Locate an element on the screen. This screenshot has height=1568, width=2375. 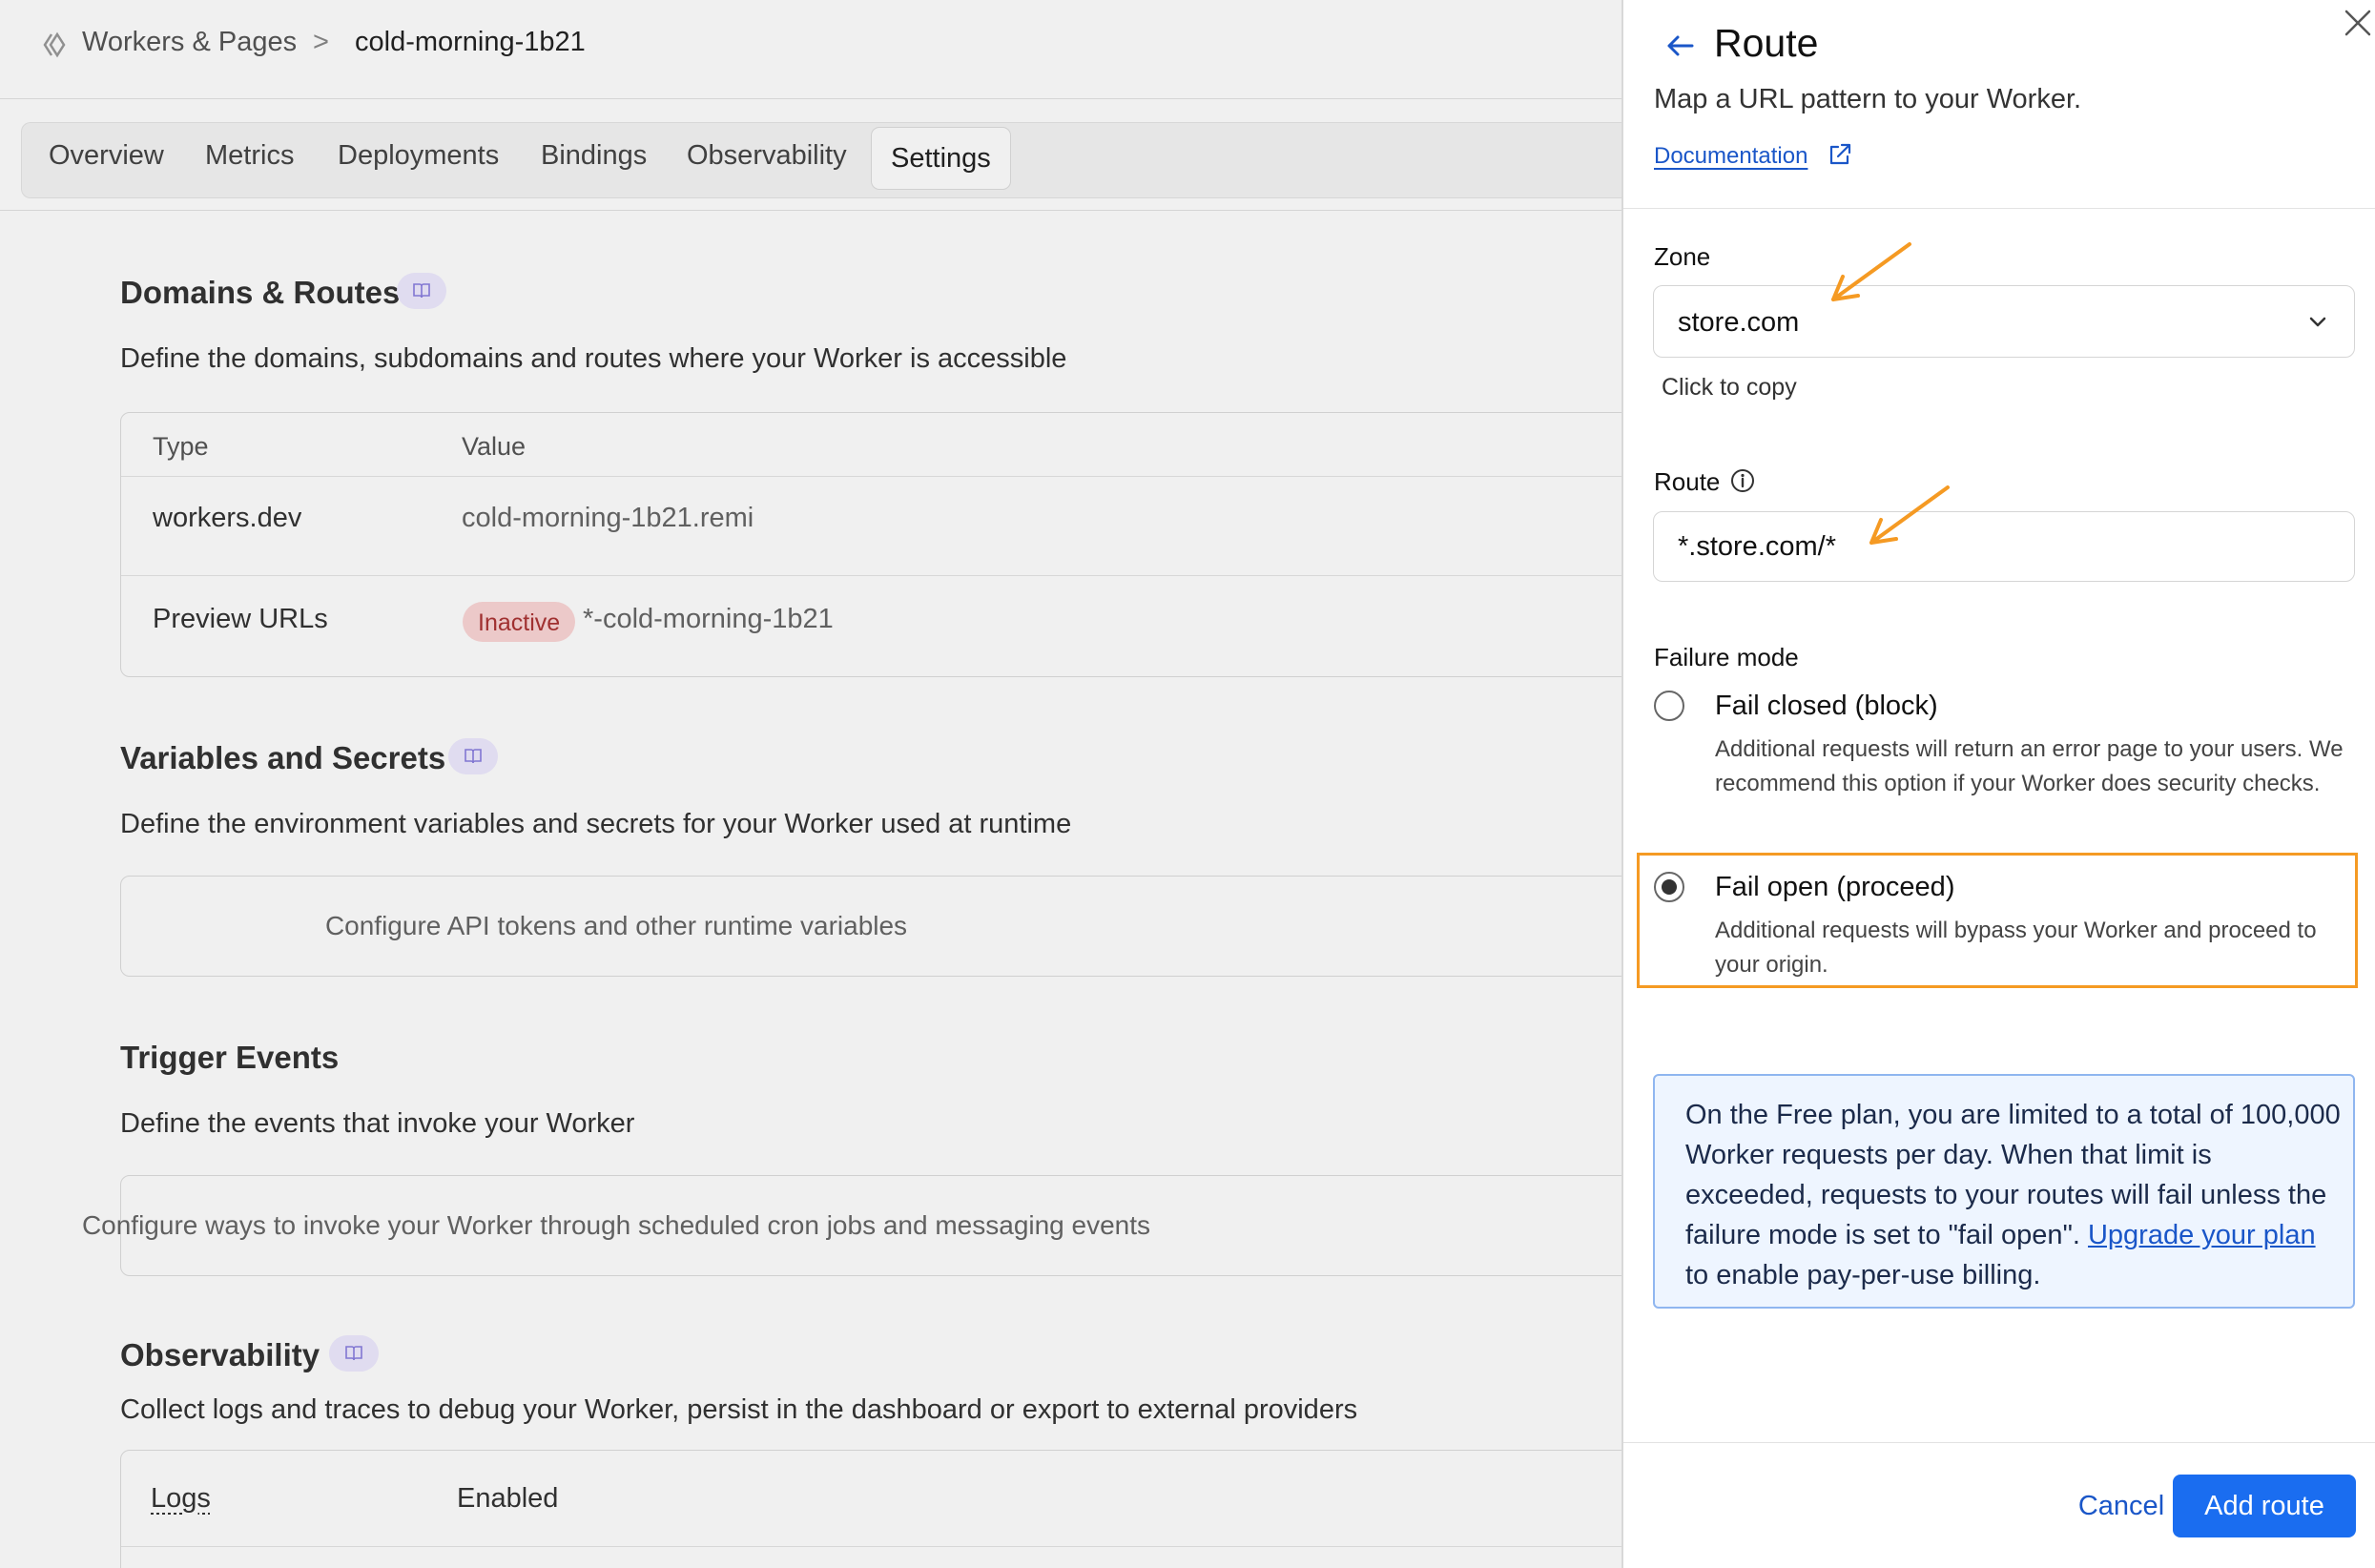
panel-subtitle: Map a URL pattern to your Worker. is located at coordinates (1868, 99).